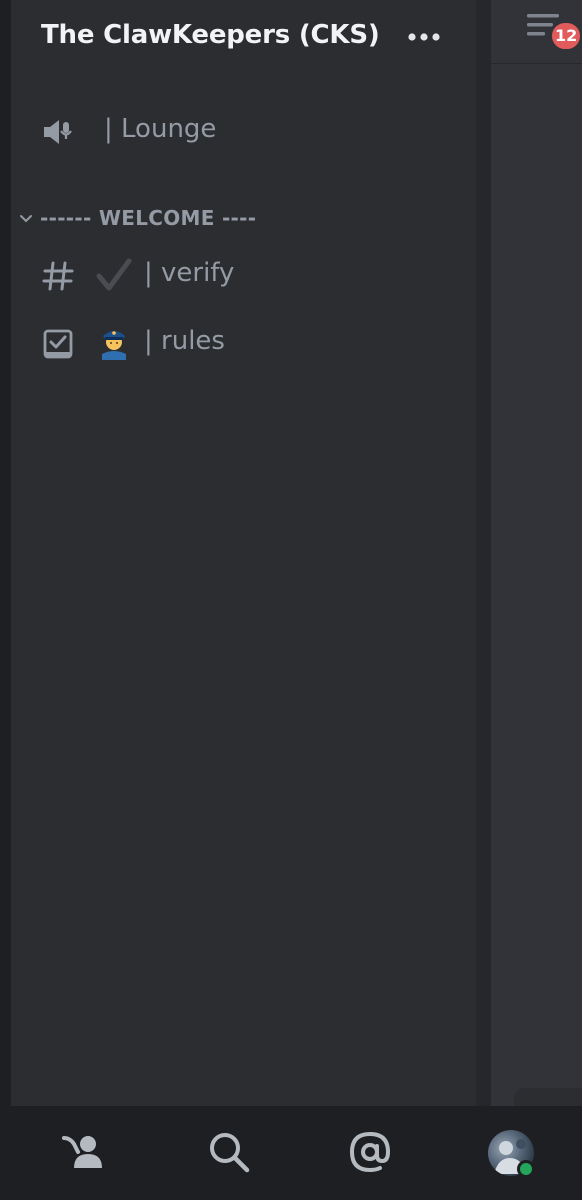 The image size is (582, 1200). What do you see at coordinates (250, 130) in the screenshot?
I see `channel-lounge: | Lounge` at bounding box center [250, 130].